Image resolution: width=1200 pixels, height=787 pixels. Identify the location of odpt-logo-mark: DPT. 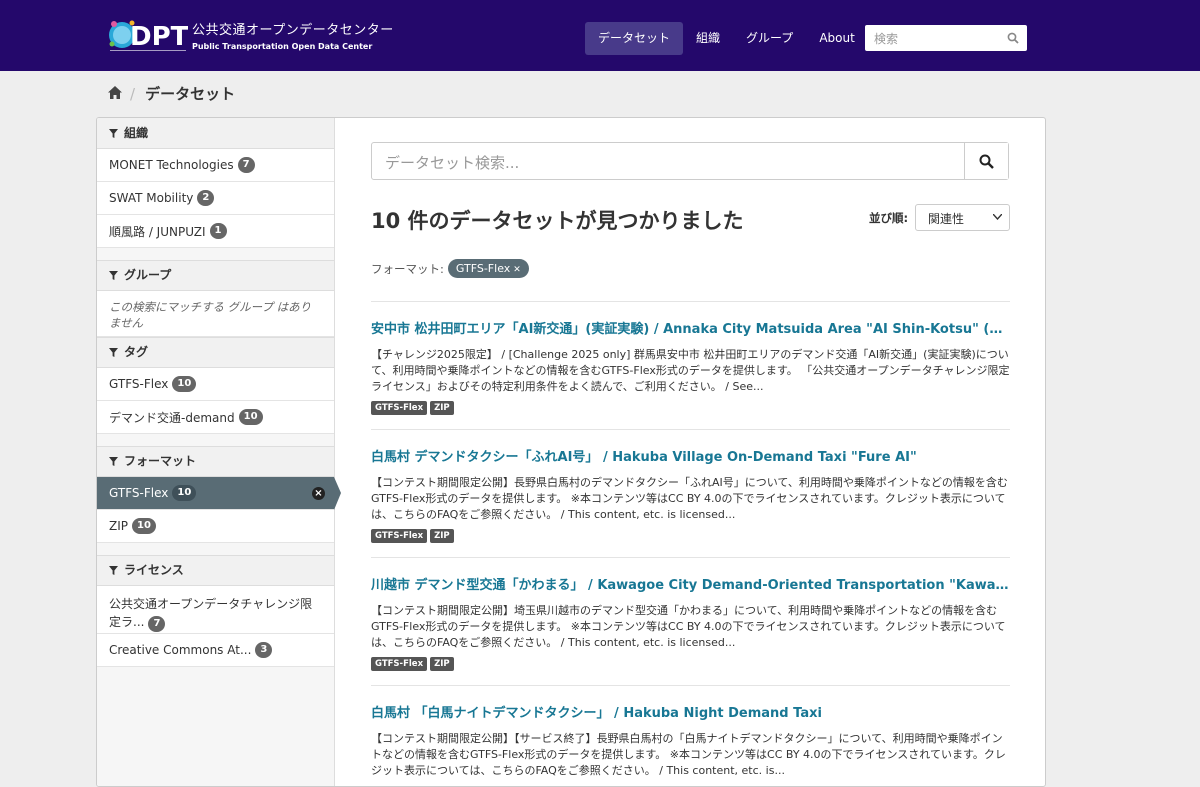
(148, 35).